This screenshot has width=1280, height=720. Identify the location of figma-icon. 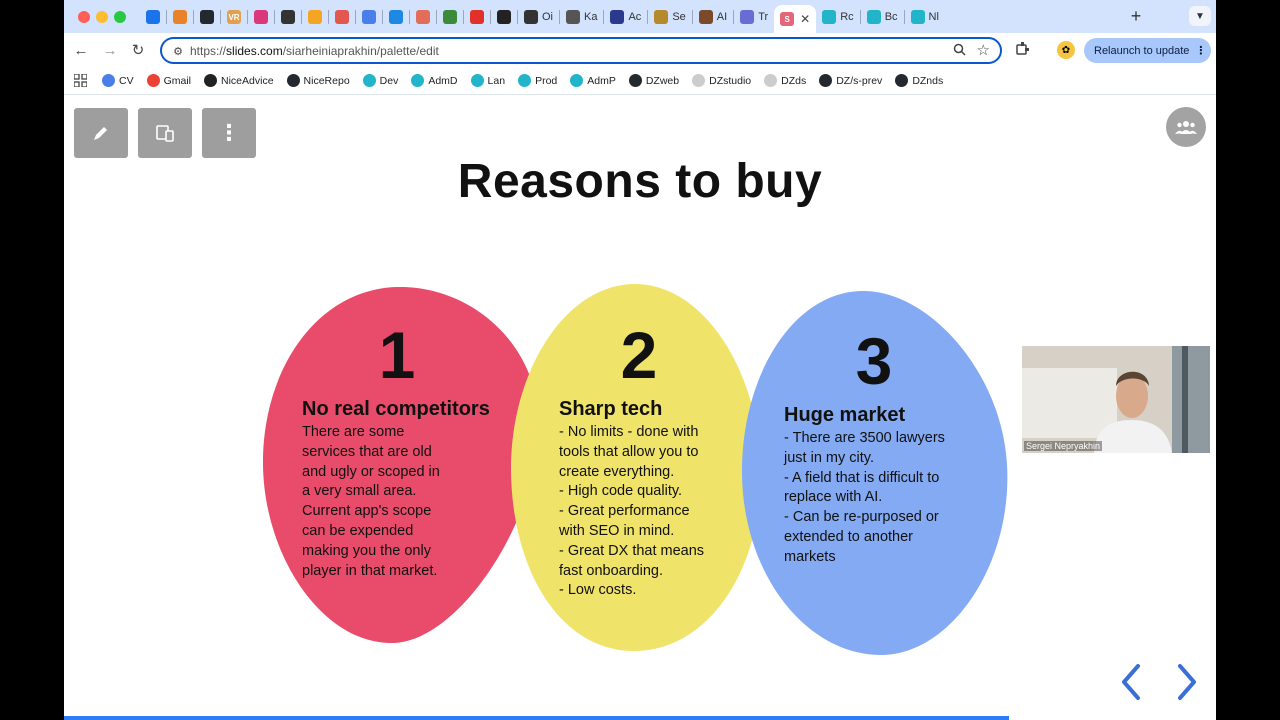
(342, 17).